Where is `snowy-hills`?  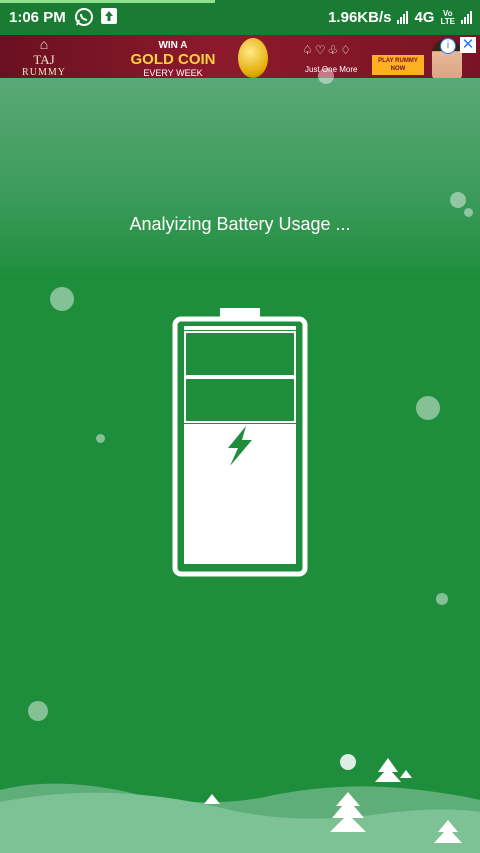 snowy-hills is located at coordinates (240, 805).